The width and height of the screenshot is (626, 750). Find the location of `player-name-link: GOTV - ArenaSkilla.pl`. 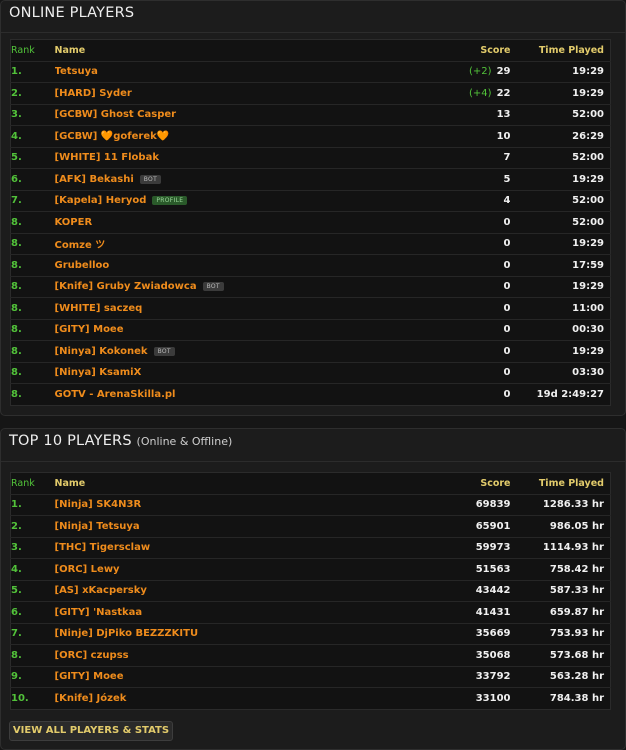

player-name-link: GOTV - ArenaSkilla.pl is located at coordinates (115, 394).